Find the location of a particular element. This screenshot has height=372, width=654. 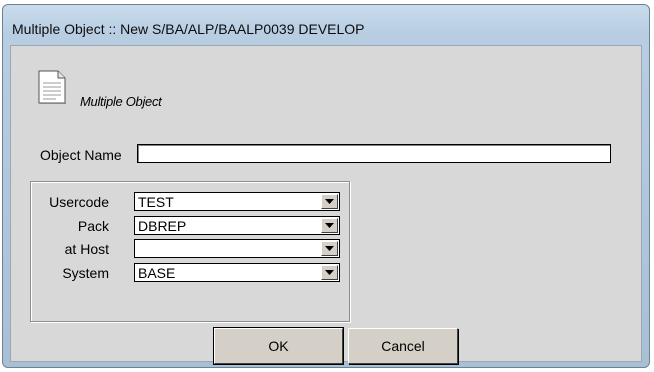

pack-combo: DBREP is located at coordinates (237, 225).